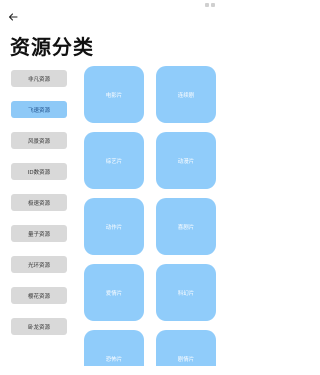 This screenshot has height=375, width=320. Describe the element at coordinates (207, 4) in the screenshot. I see `signal-icon` at that location.